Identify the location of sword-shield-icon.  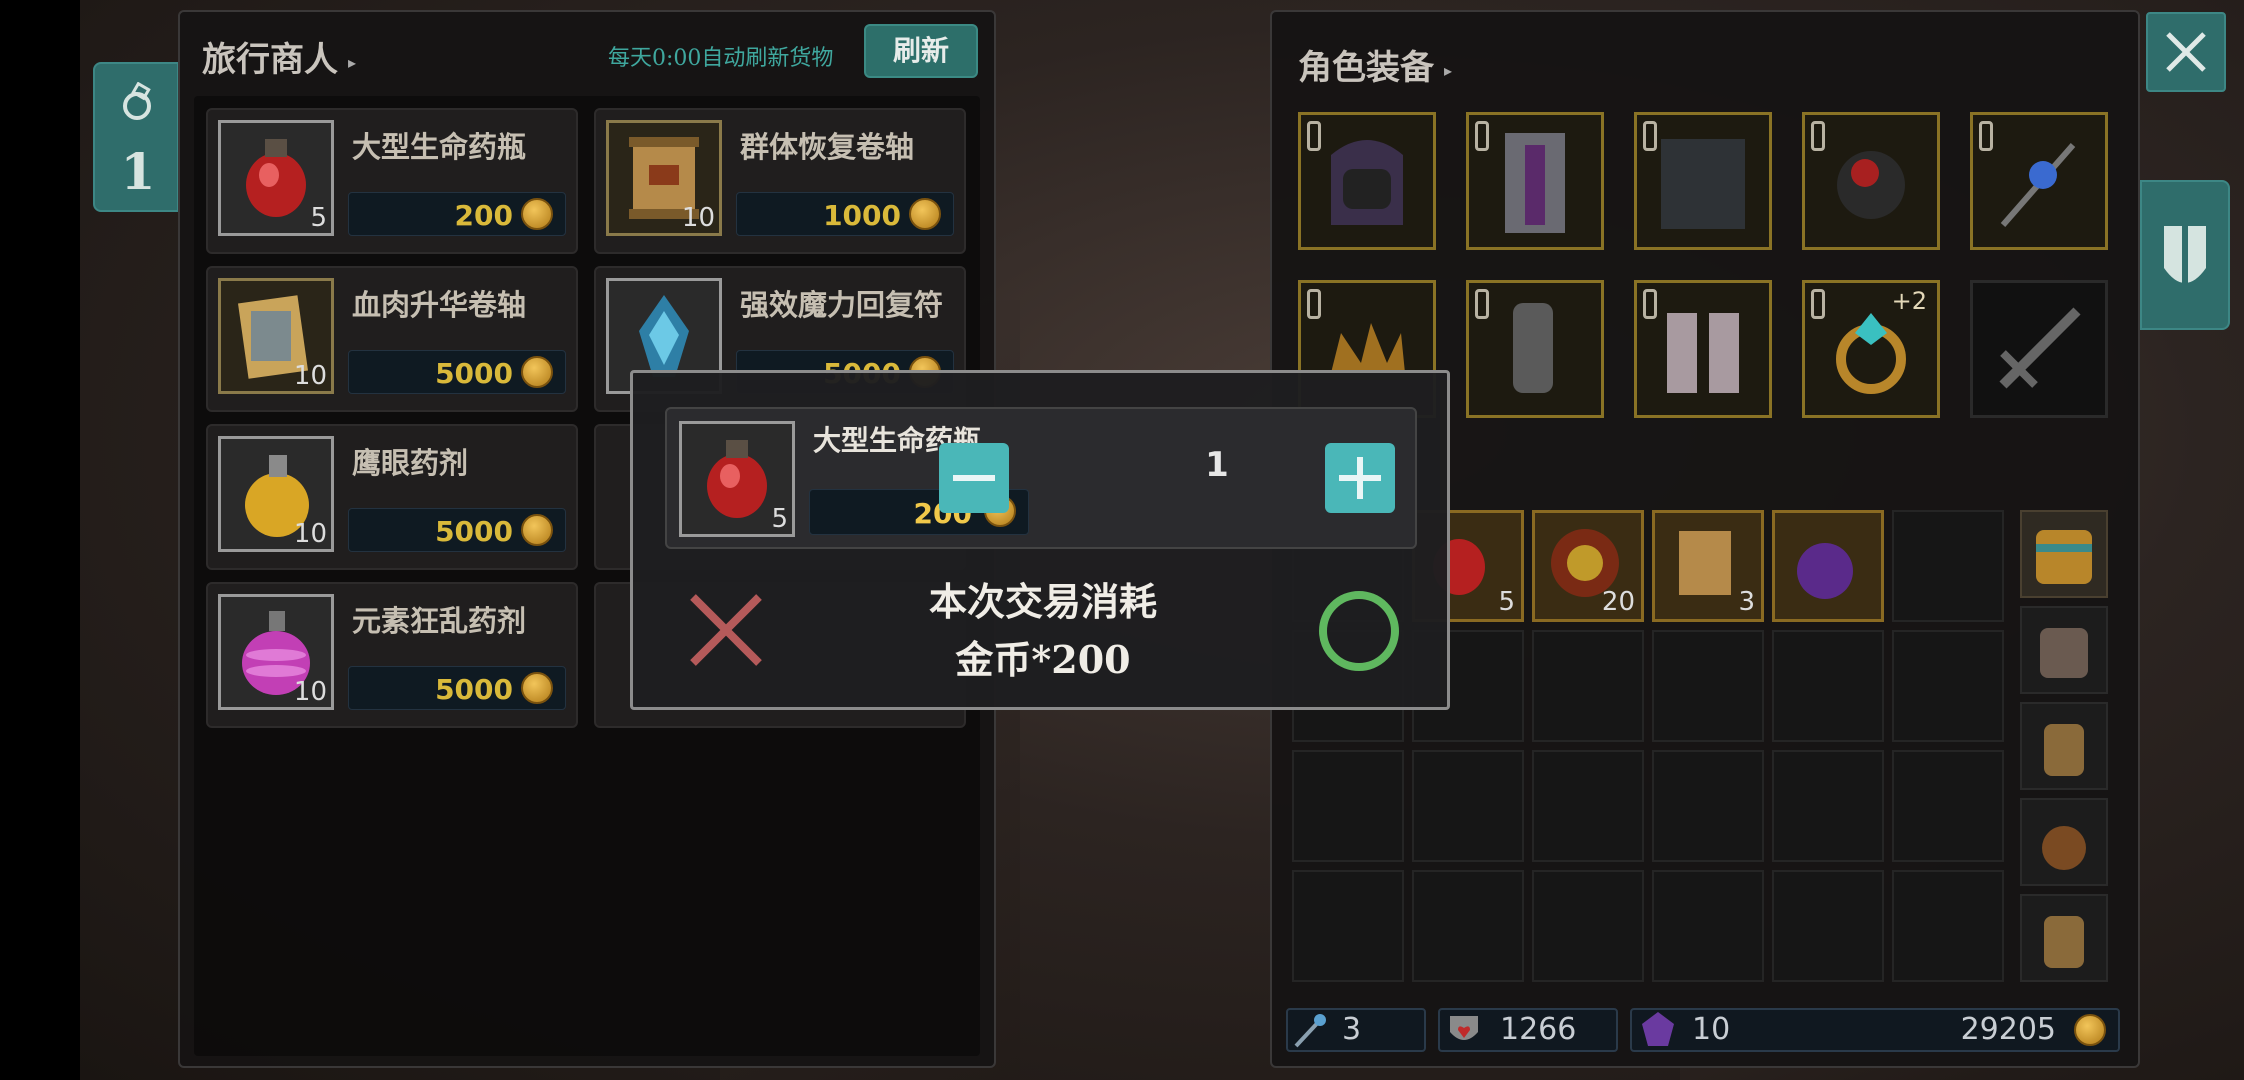
(2185, 252).